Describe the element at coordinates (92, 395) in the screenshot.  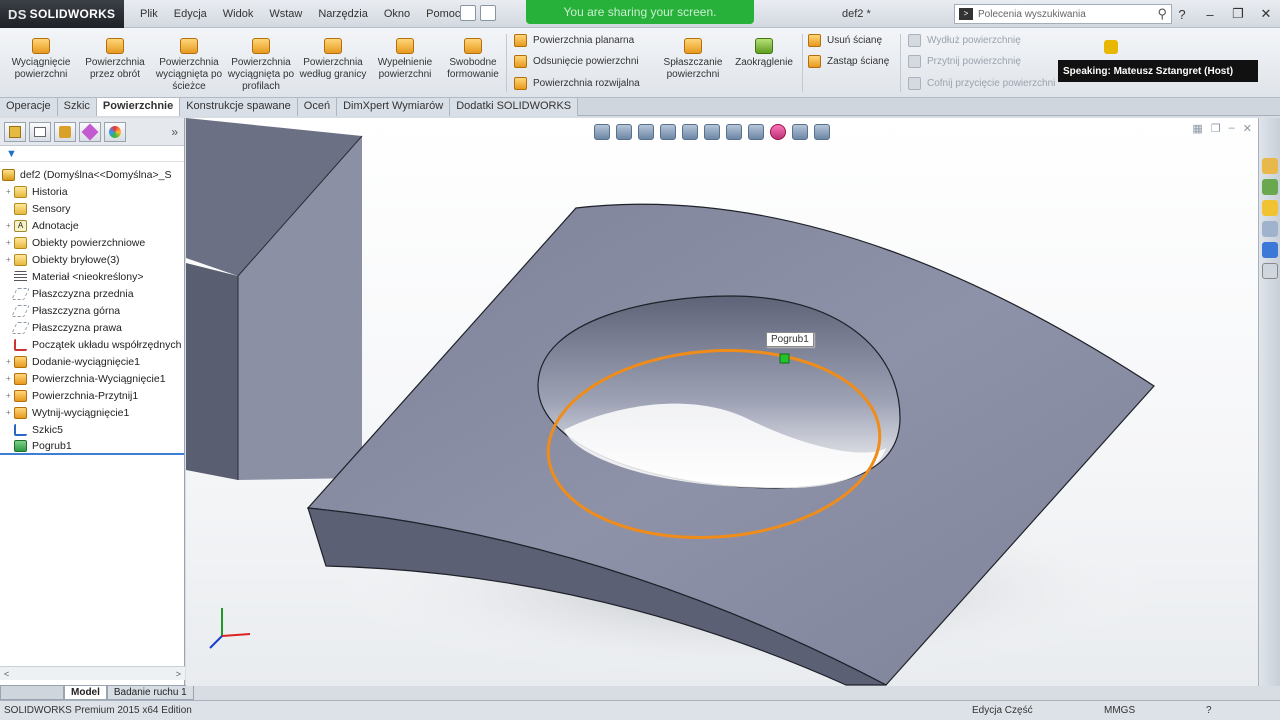
I see `tree-item-surface-trim1: + Powierzchnia-Przytnij1` at that location.